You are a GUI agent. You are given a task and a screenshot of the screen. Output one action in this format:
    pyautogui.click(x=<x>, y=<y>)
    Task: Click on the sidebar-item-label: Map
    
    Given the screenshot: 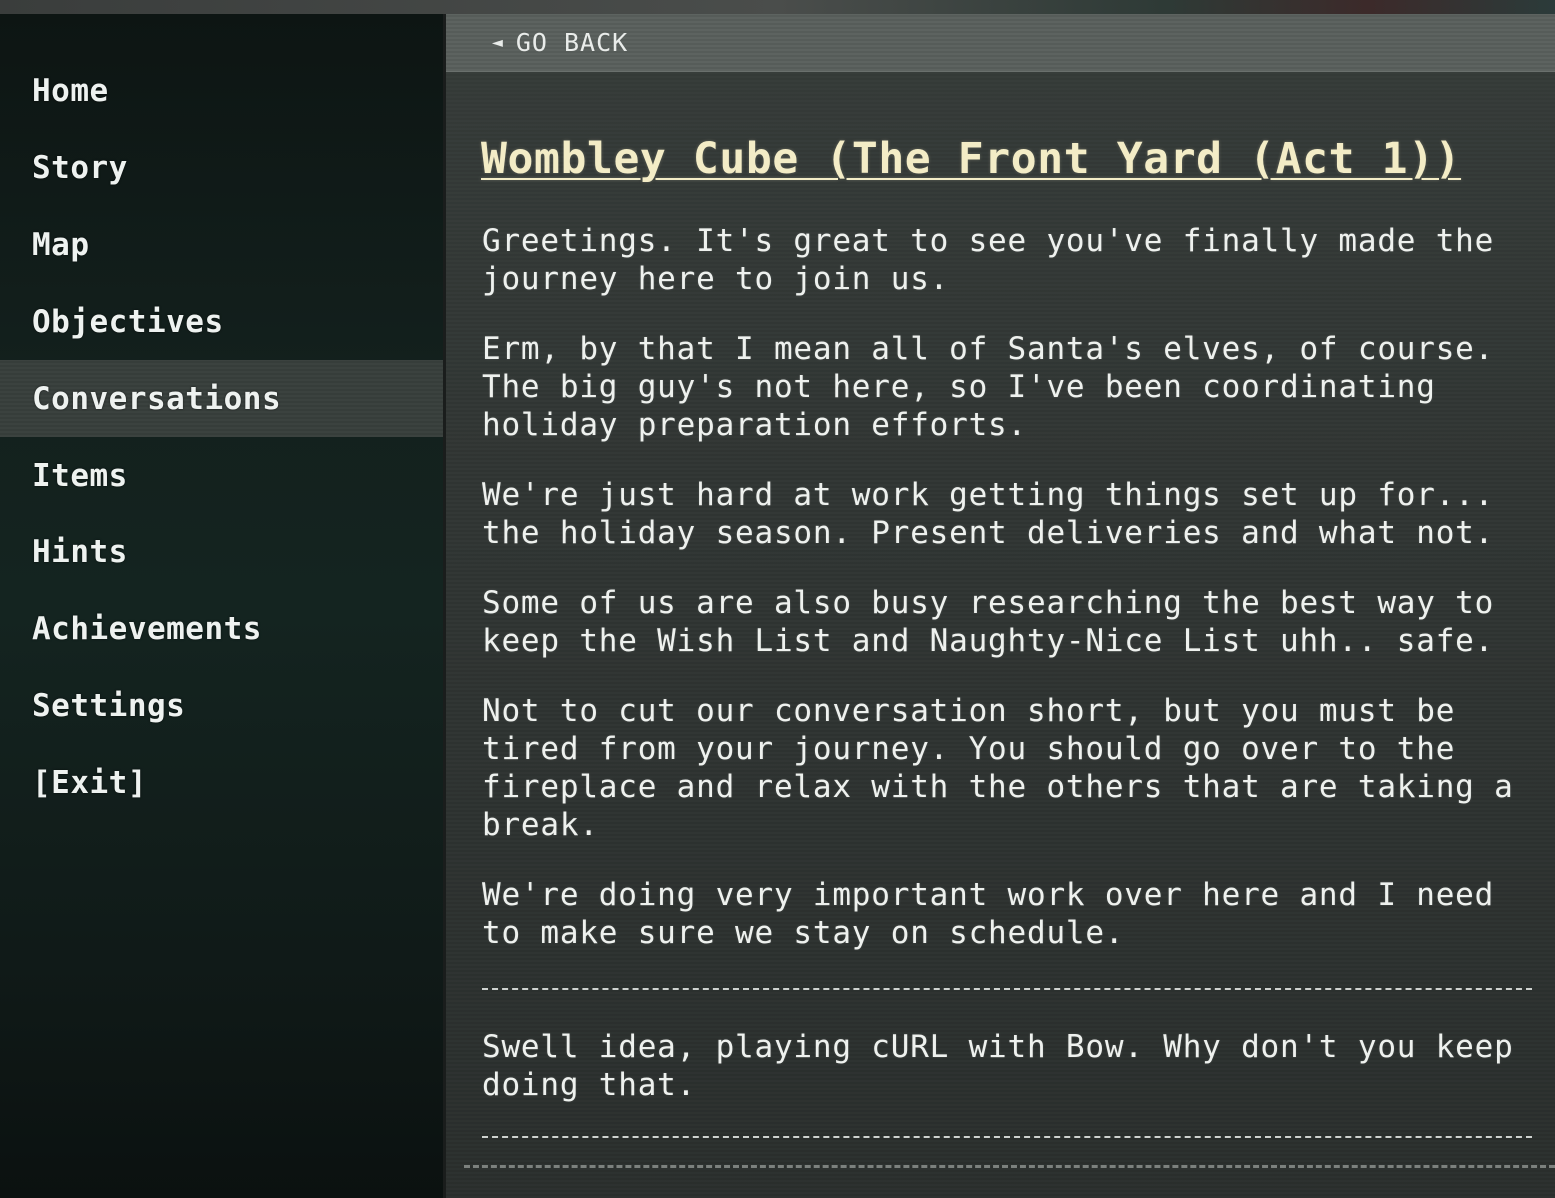 What is the action you would take?
    pyautogui.click(x=61, y=244)
    